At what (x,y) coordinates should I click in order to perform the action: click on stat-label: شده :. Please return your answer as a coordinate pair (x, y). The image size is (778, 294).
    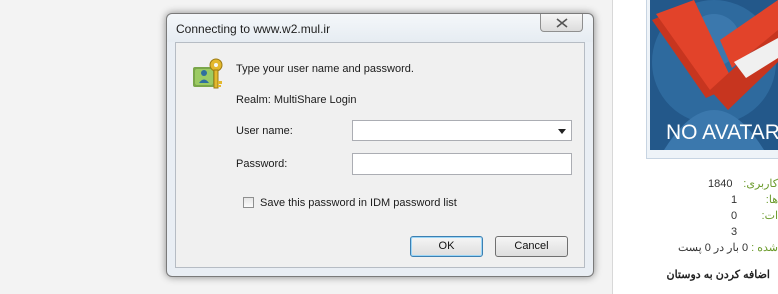
    Looking at the image, I should click on (764, 248).